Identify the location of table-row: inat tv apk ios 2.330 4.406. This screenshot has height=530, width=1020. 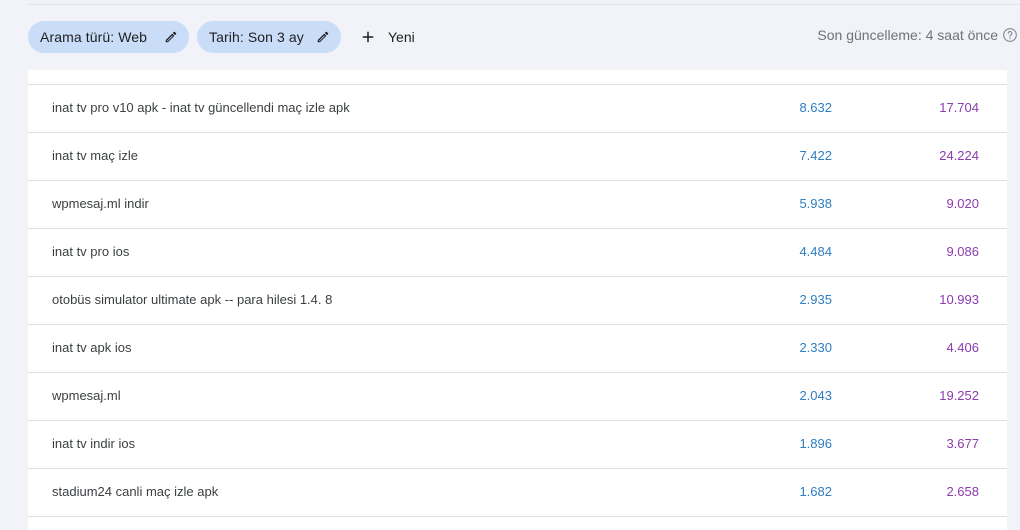
(517, 348).